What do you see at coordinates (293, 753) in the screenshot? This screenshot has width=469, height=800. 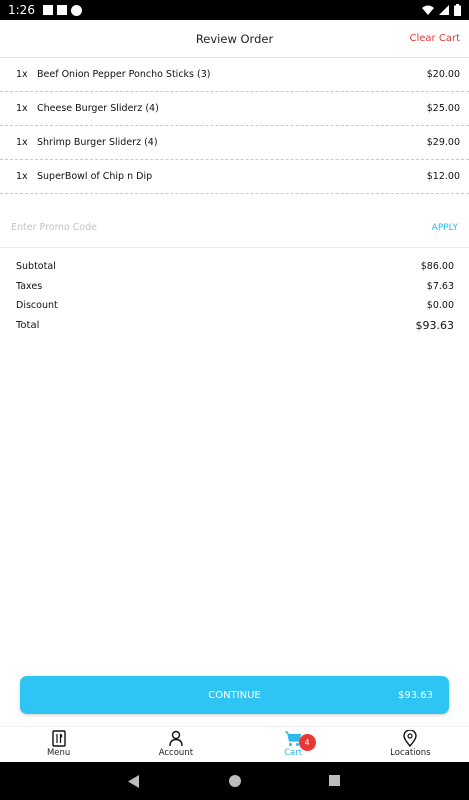 I see `nav-label-cart: Cart` at bounding box center [293, 753].